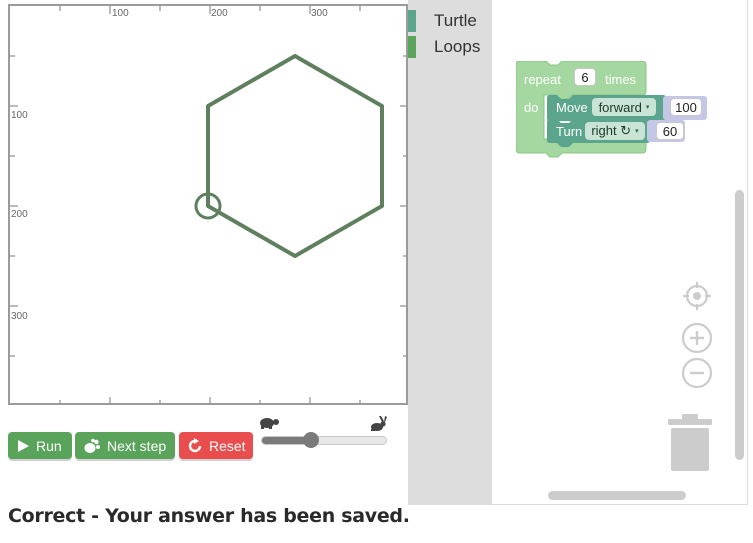 This screenshot has width=753, height=543. What do you see at coordinates (227, 445) in the screenshot?
I see `reset-button-label: Reset` at bounding box center [227, 445].